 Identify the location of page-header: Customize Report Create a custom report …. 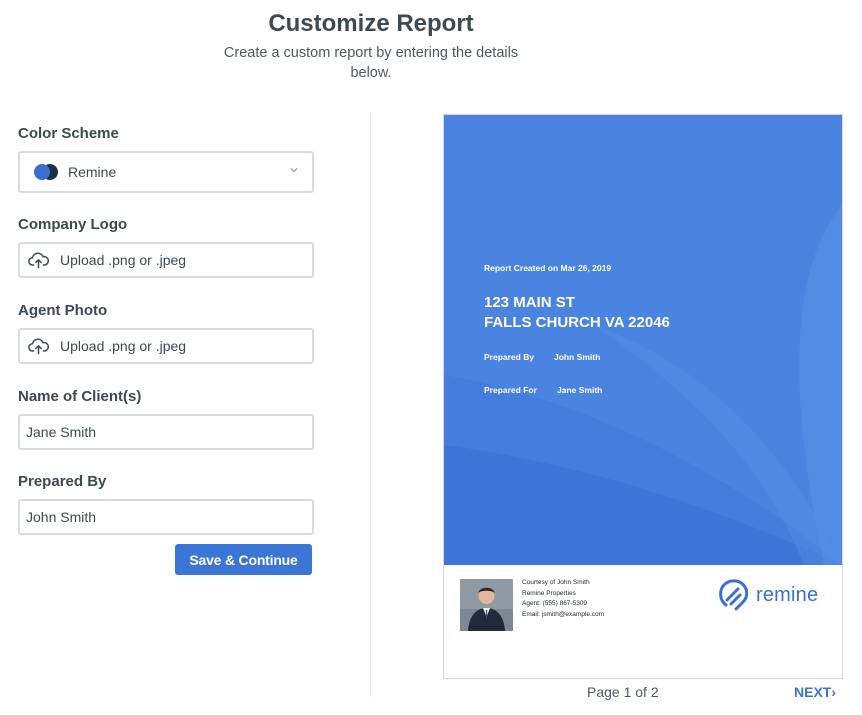
(371, 45).